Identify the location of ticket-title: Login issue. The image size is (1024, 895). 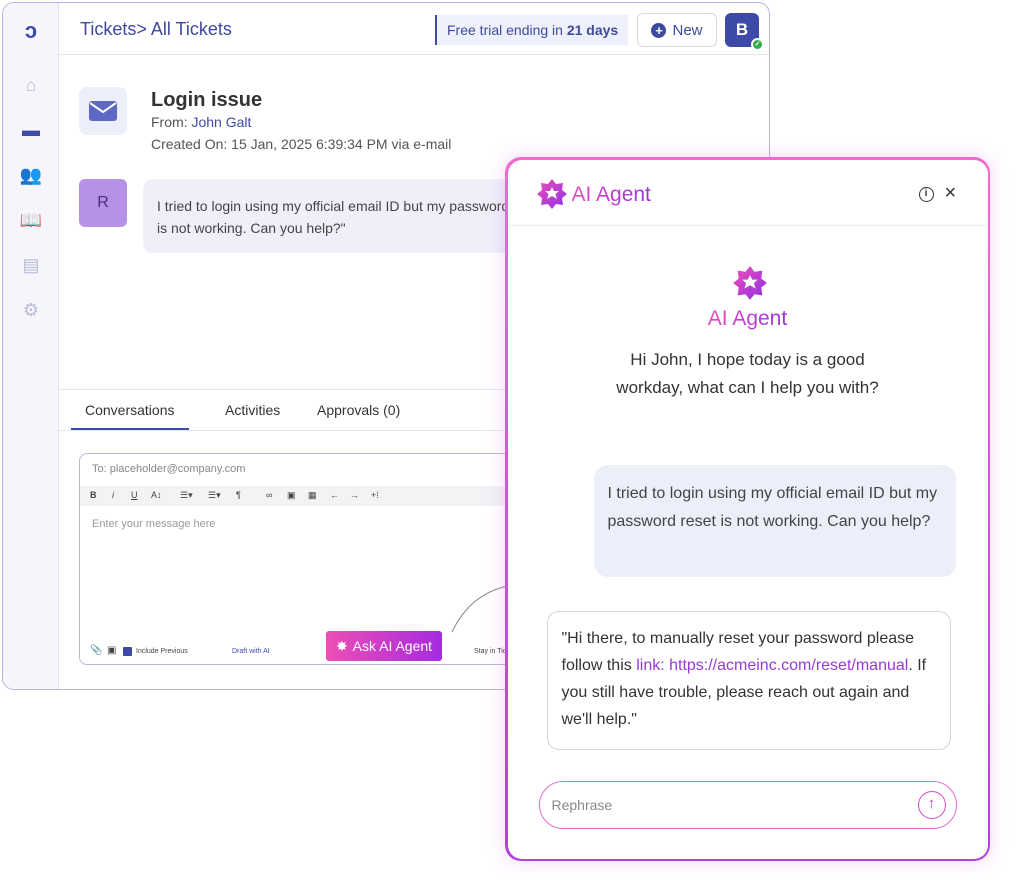
(207, 100).